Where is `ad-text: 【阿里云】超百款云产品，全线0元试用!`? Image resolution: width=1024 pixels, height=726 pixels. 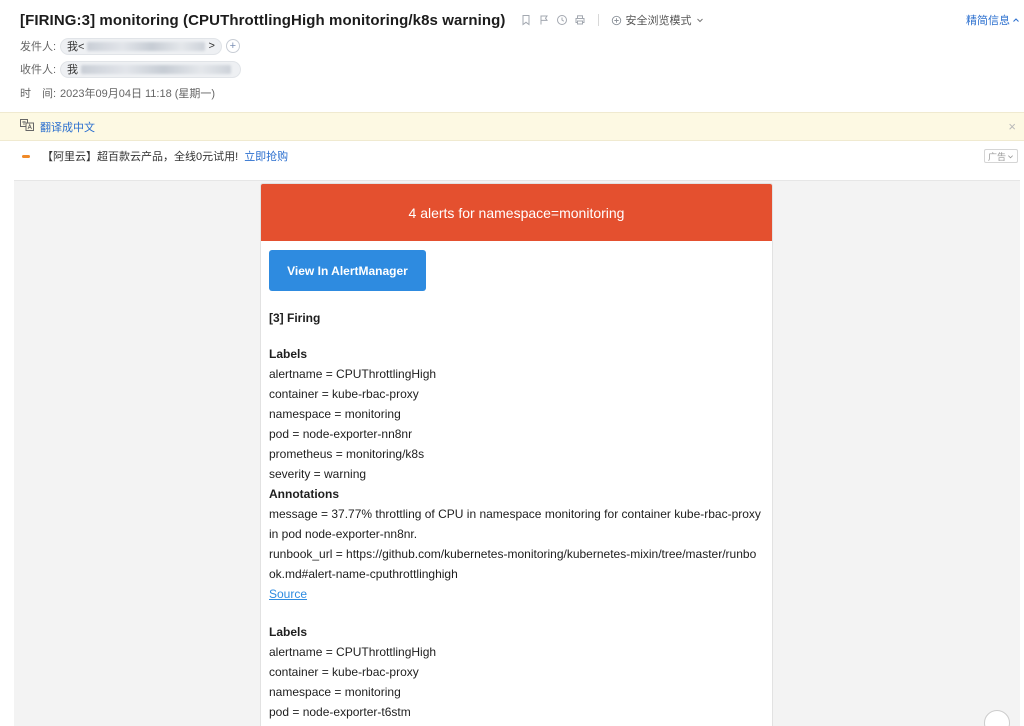 ad-text: 【阿里云】超百款云产品，全线0元试用! is located at coordinates (140, 157).